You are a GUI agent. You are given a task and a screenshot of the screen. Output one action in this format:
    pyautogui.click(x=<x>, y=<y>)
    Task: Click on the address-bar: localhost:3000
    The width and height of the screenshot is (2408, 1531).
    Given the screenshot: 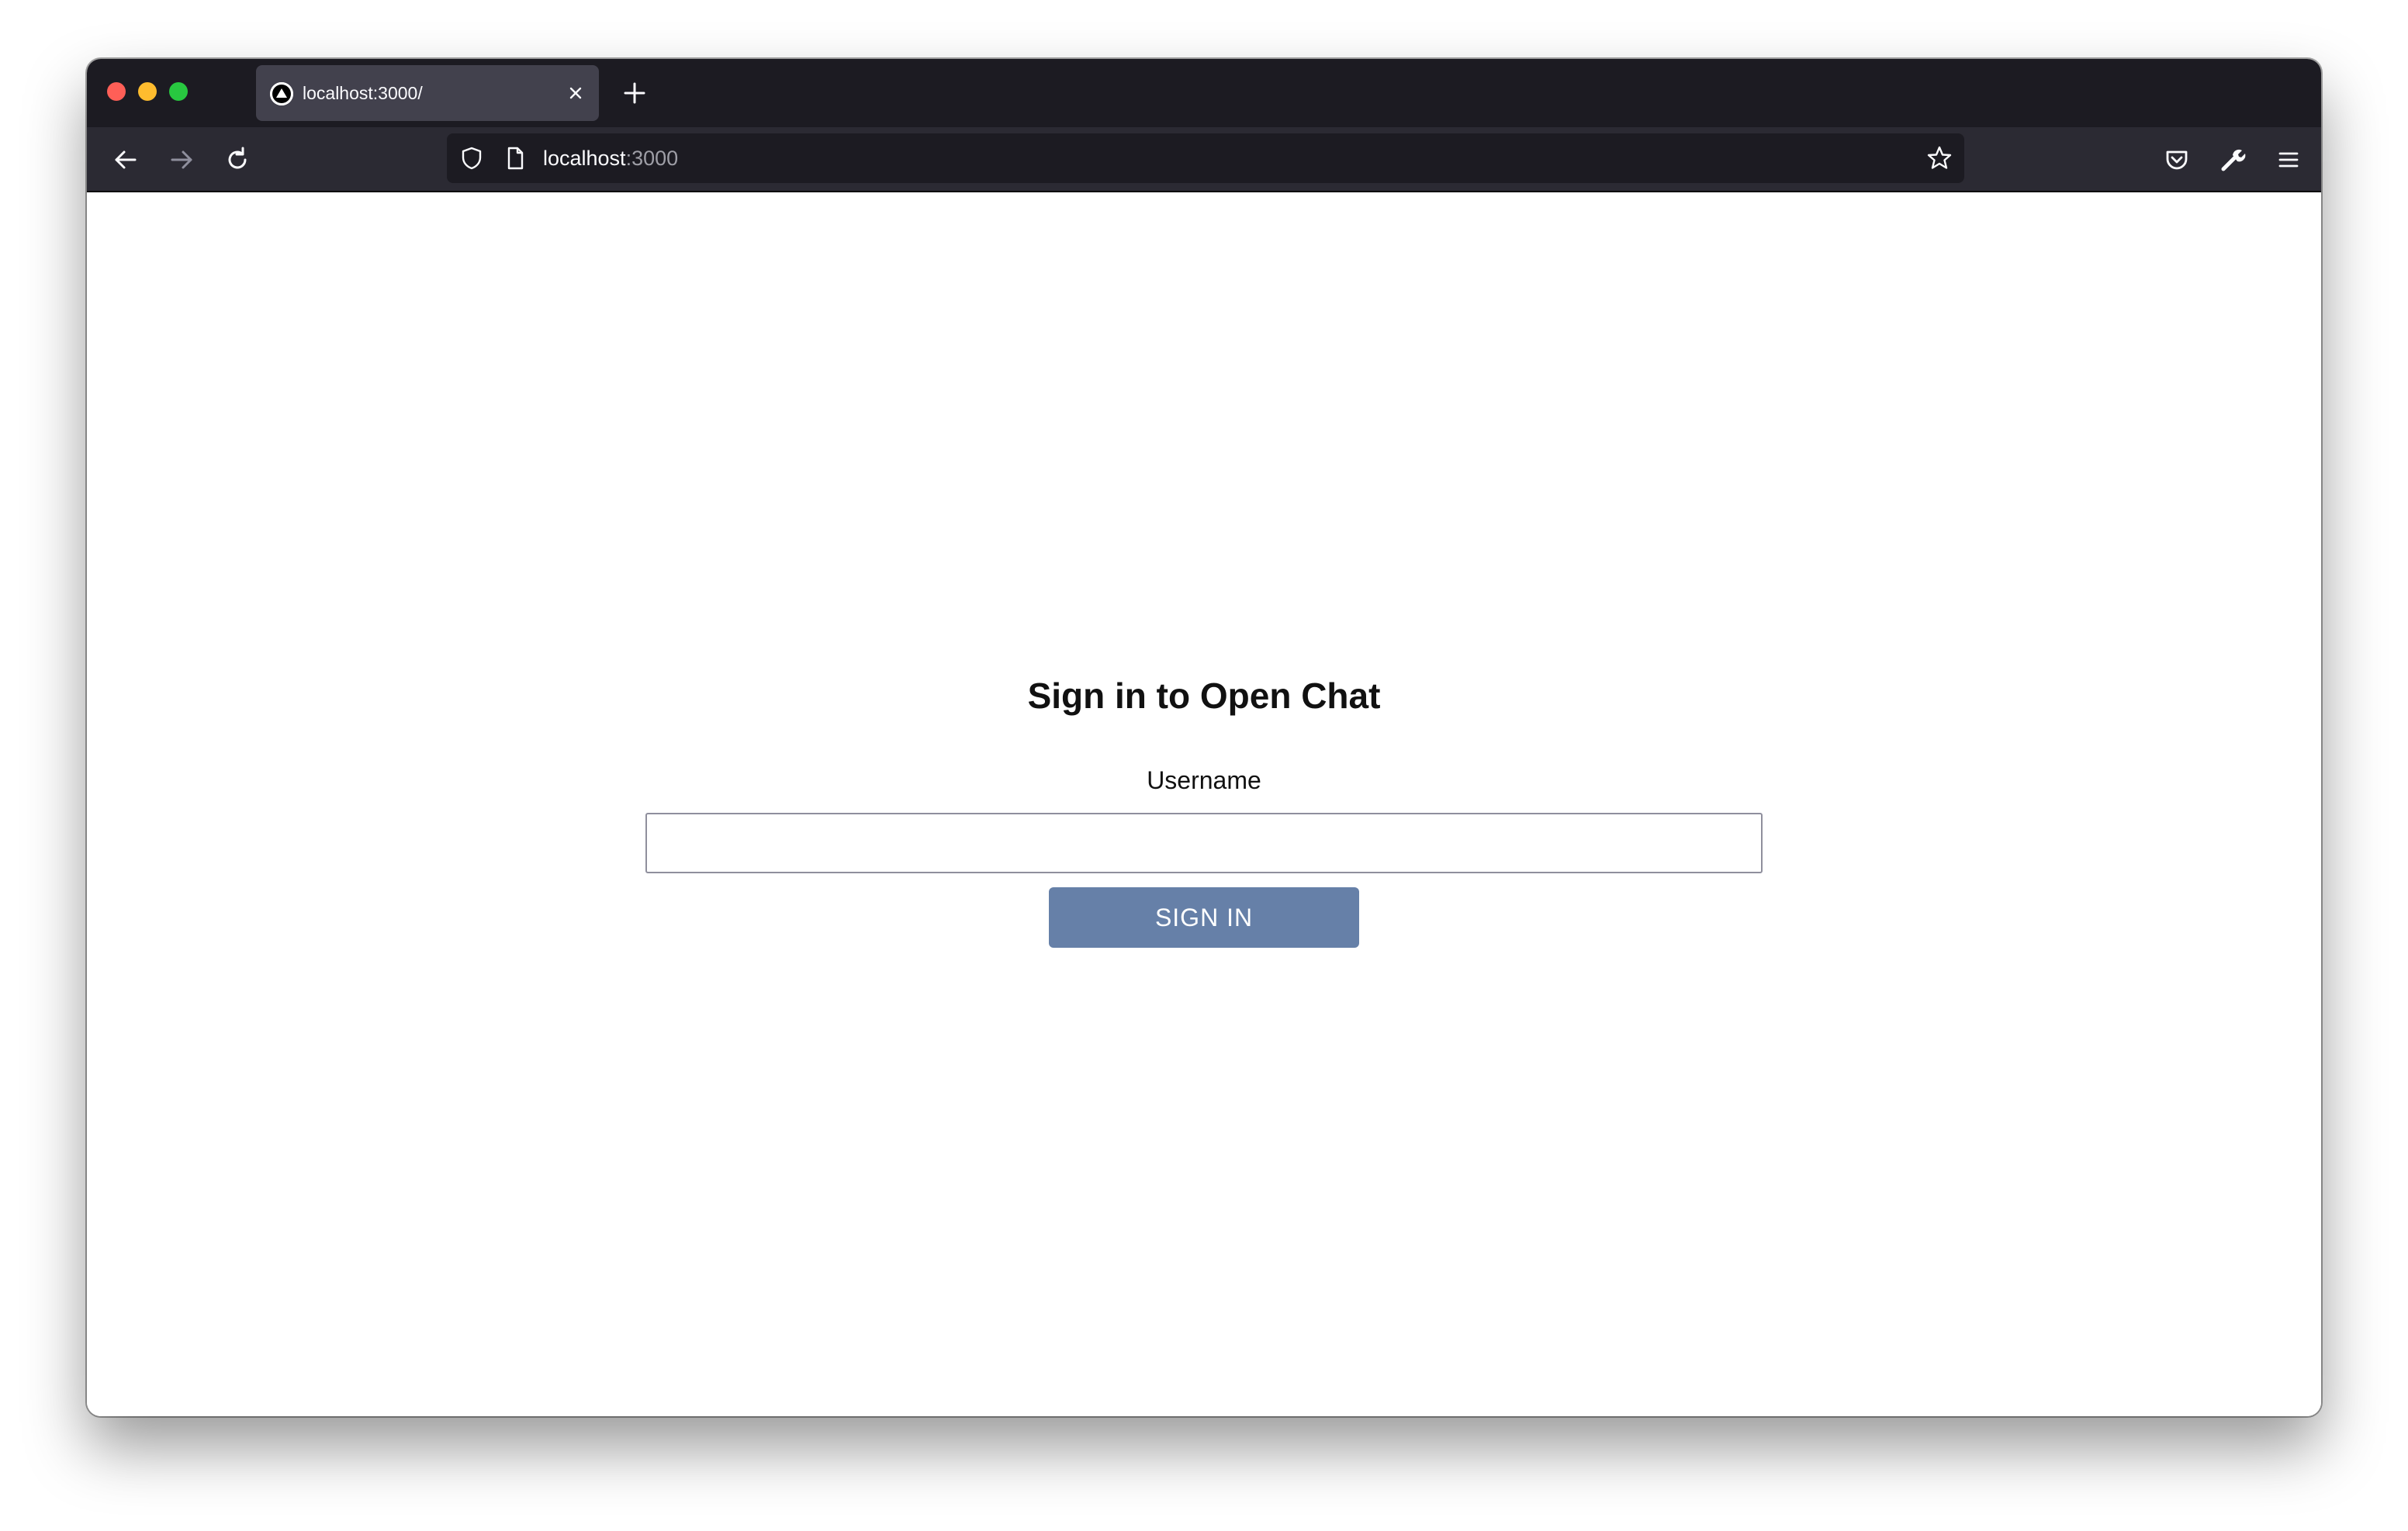 What is the action you would take?
    pyautogui.click(x=1205, y=158)
    